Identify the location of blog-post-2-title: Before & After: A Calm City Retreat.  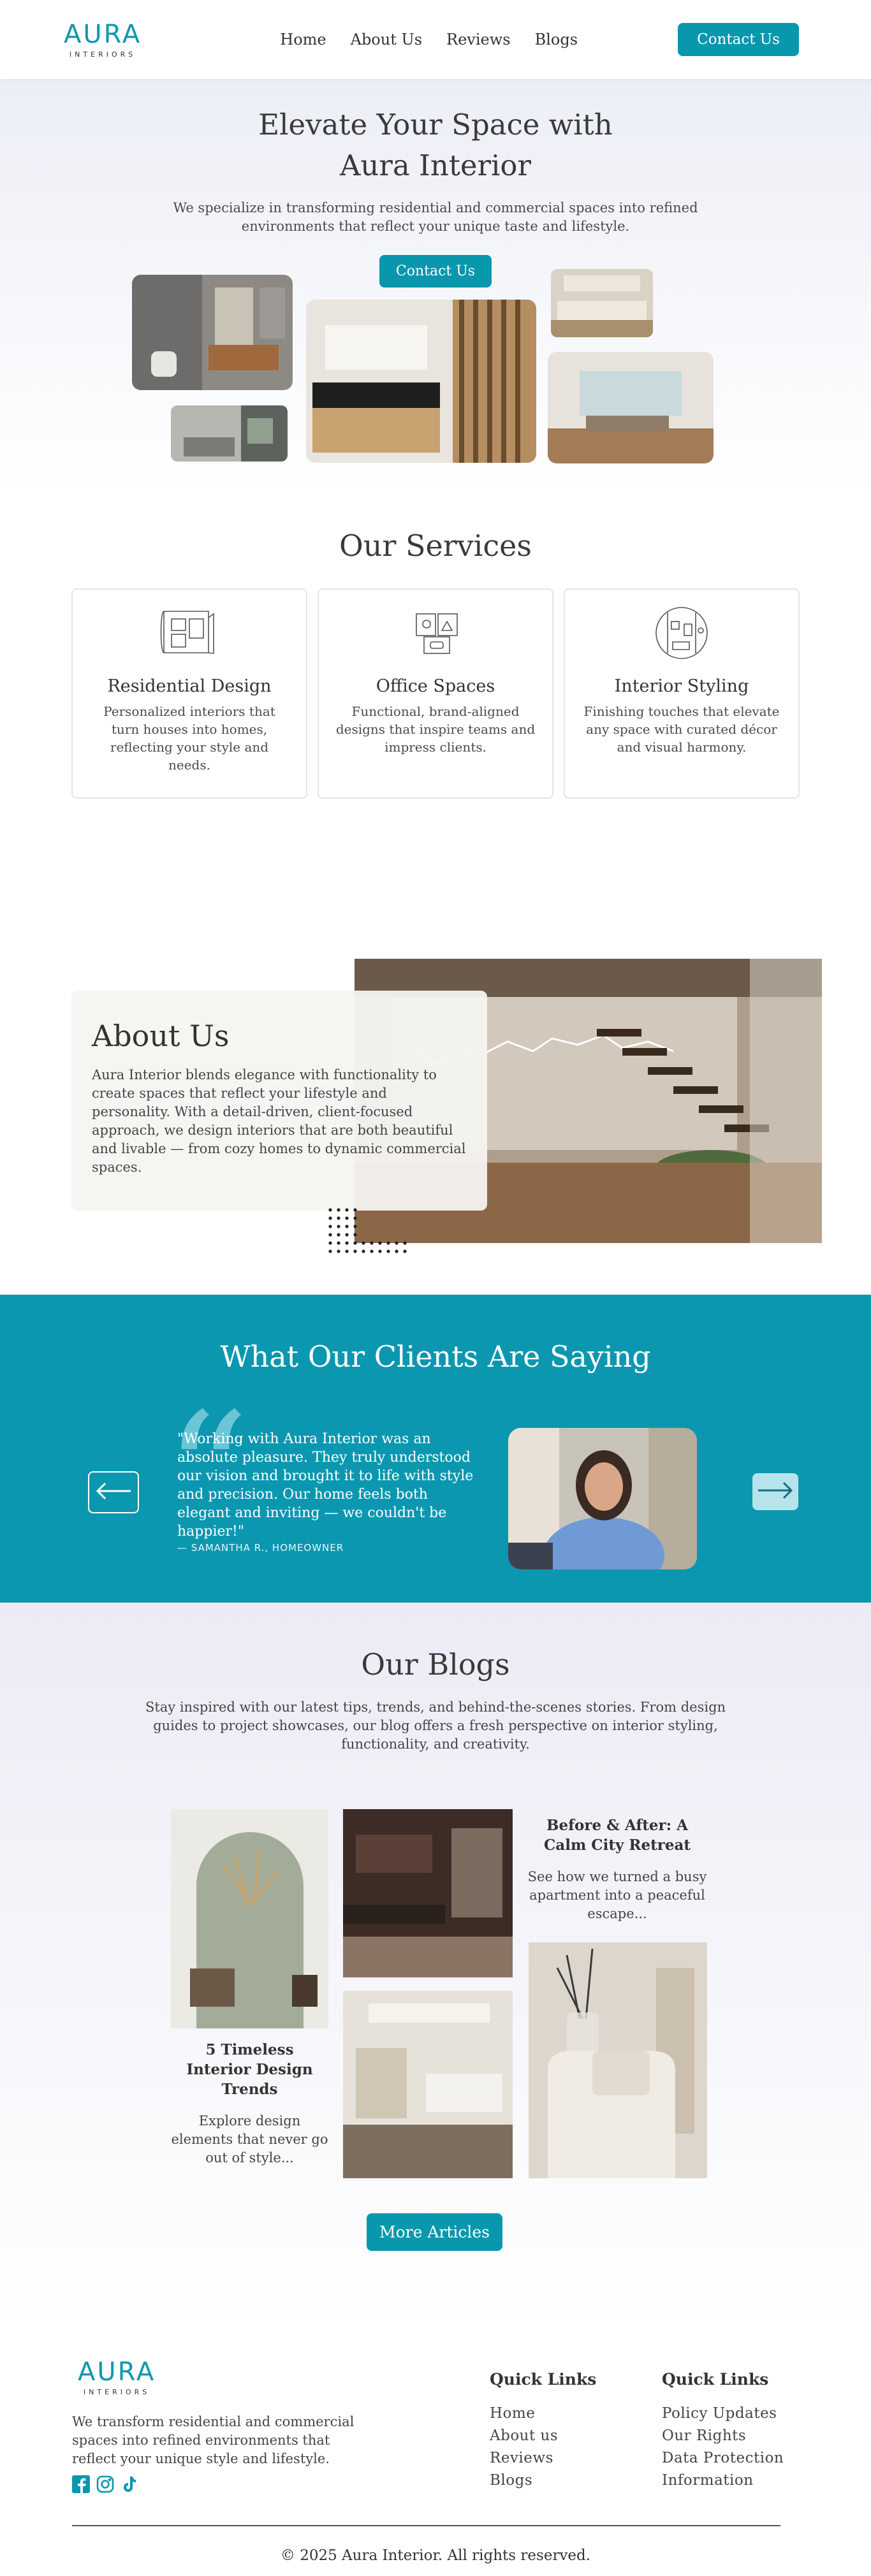
(617, 1835).